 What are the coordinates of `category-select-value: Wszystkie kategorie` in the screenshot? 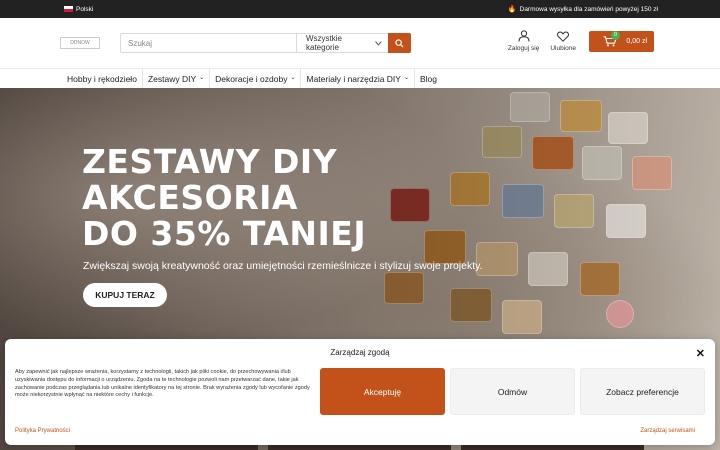 It's located at (324, 43).